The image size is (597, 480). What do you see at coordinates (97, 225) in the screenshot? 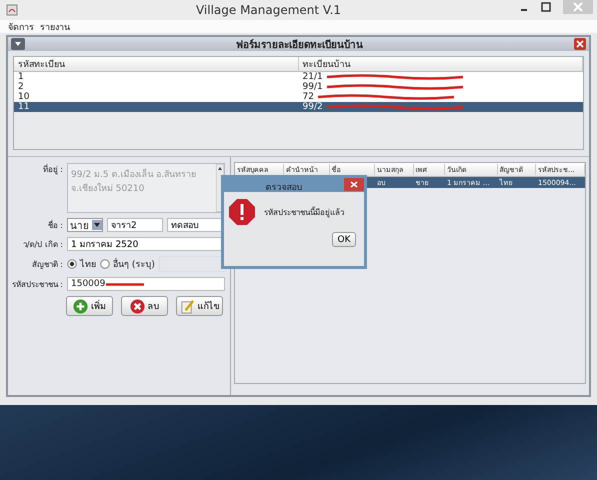
I see `caret-icon` at bounding box center [97, 225].